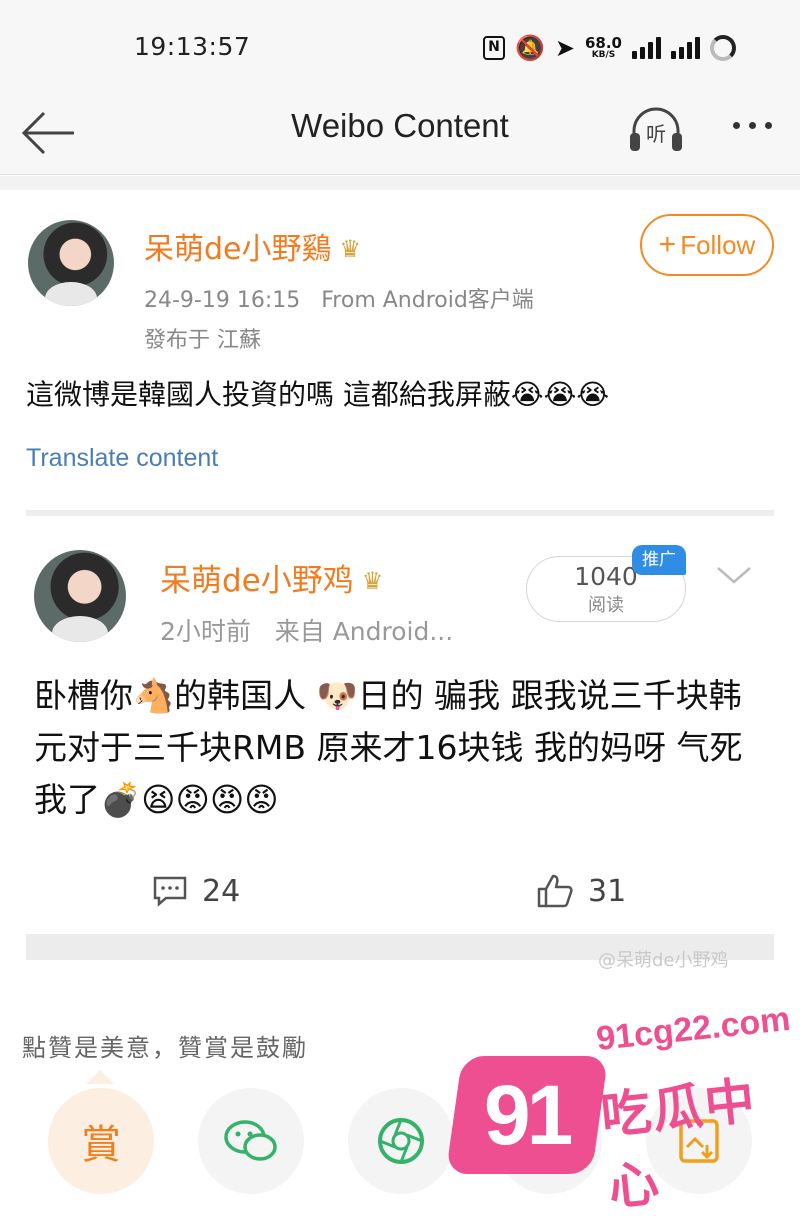 Image resolution: width=800 pixels, height=1216 pixels. I want to click on mute-icon: 🔕, so click(529, 48).